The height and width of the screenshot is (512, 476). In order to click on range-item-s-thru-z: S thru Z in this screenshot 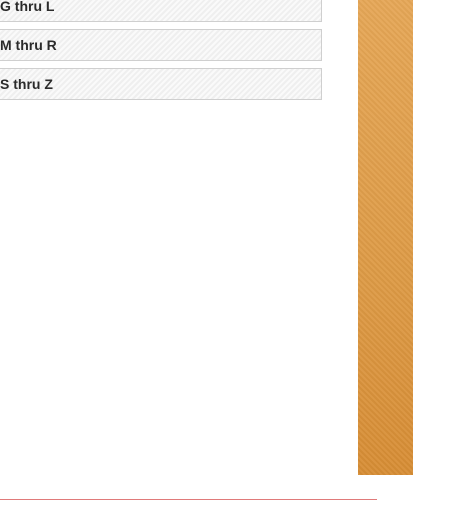, I will do `click(161, 84)`.